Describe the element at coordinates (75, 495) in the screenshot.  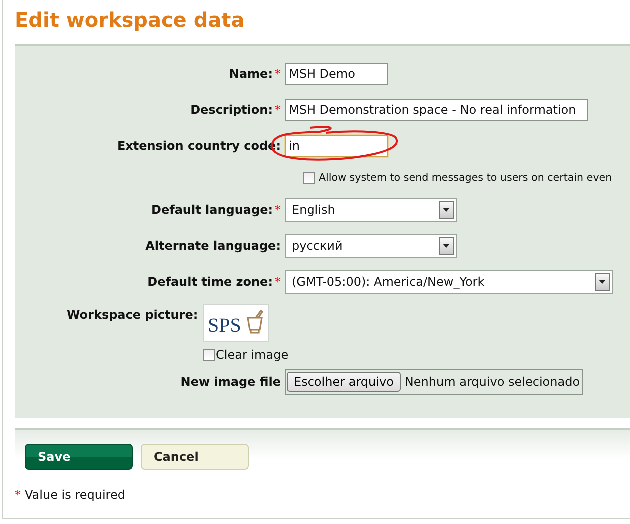
I see `footnote: Value is required` at that location.